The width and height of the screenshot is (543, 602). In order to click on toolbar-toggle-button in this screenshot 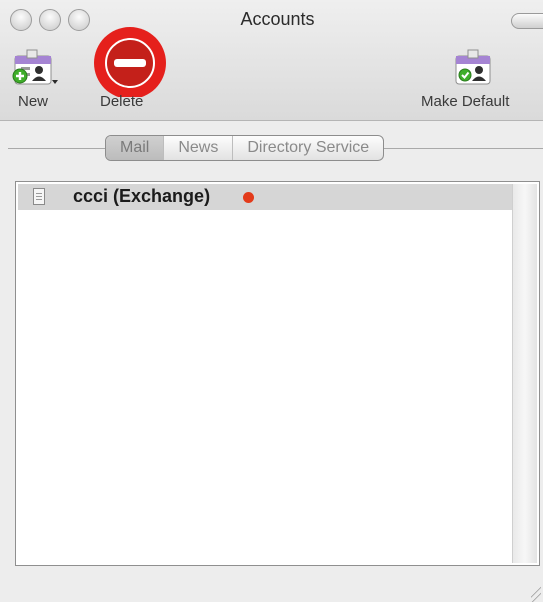, I will do `click(527, 21)`.